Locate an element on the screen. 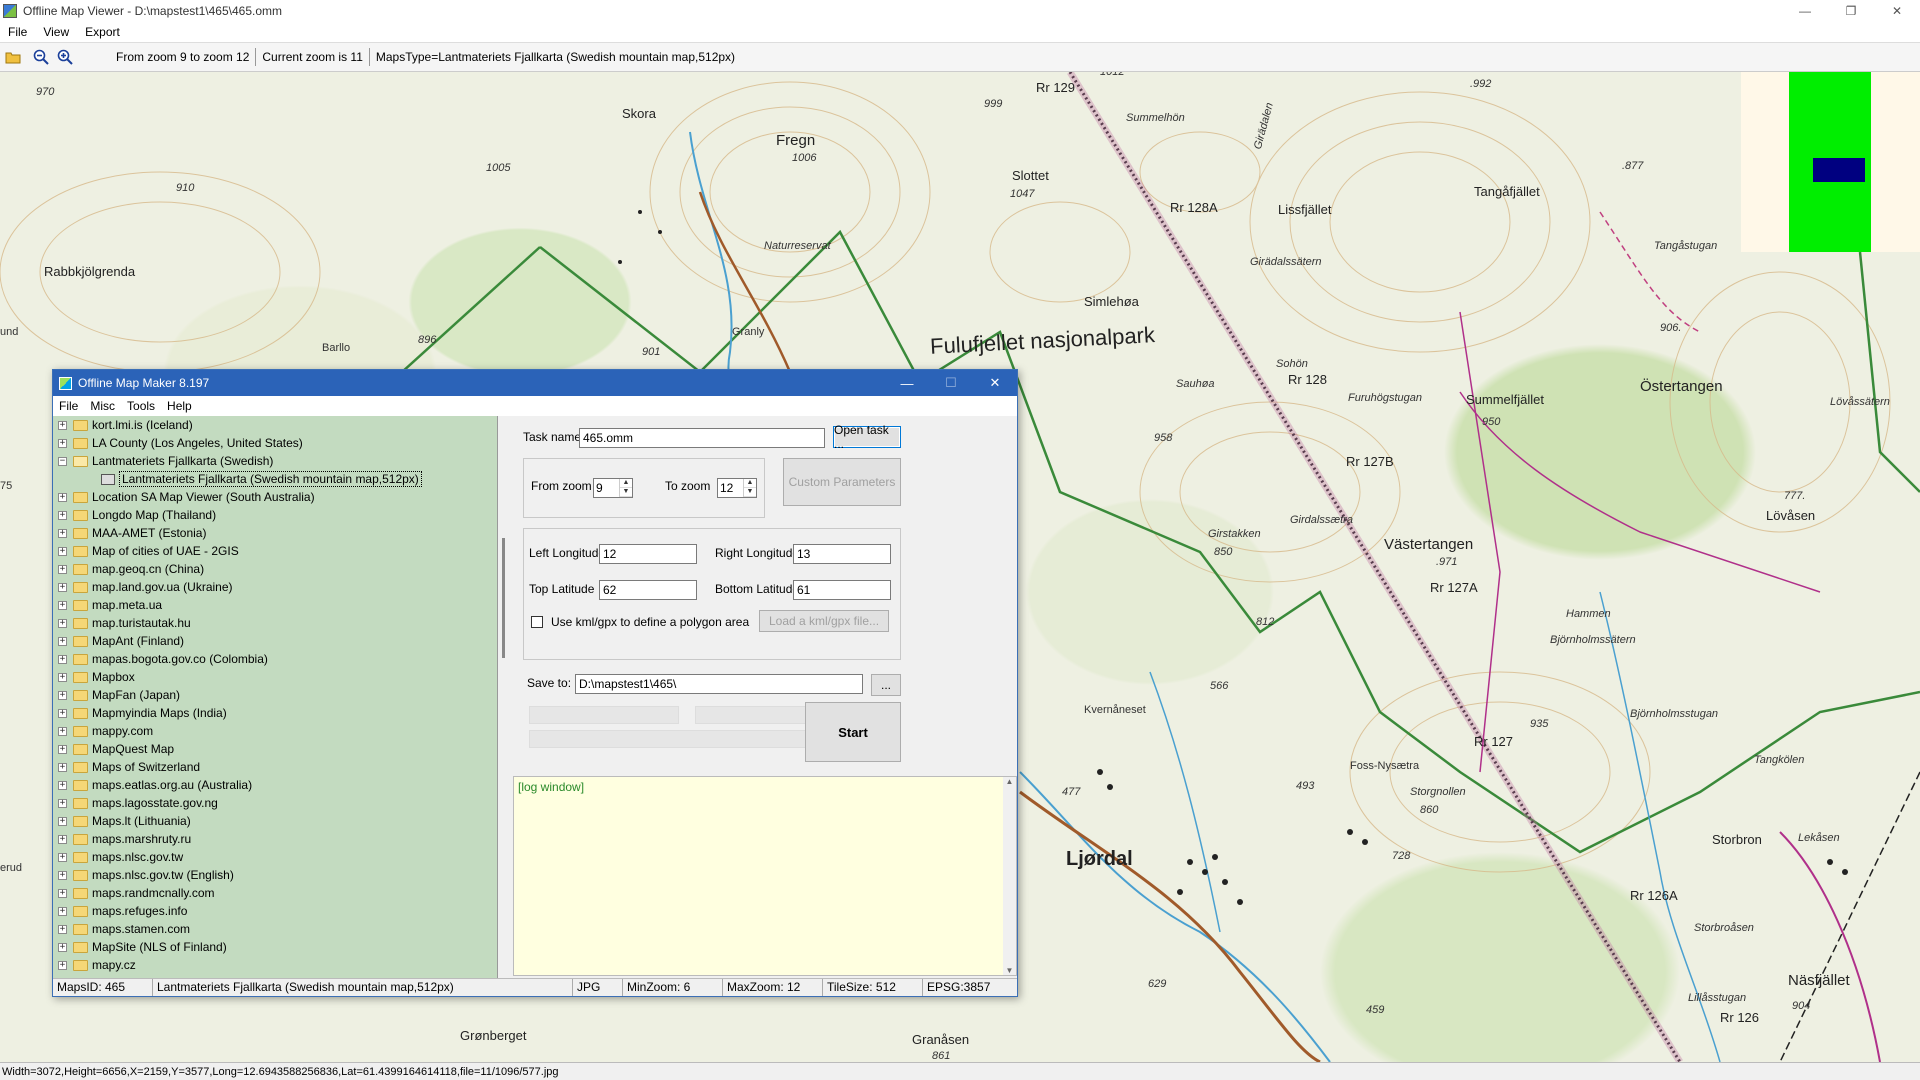 The image size is (1920, 1080). log-scroll-down-icon: ▼ is located at coordinates (1009, 970).